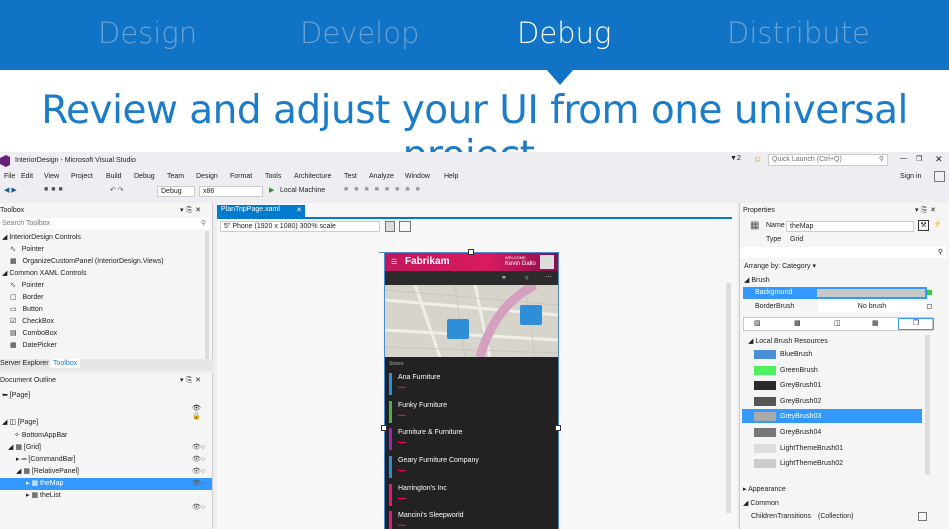 The height and width of the screenshot is (529, 949). What do you see at coordinates (471, 321) in the screenshot?
I see `map-view` at bounding box center [471, 321].